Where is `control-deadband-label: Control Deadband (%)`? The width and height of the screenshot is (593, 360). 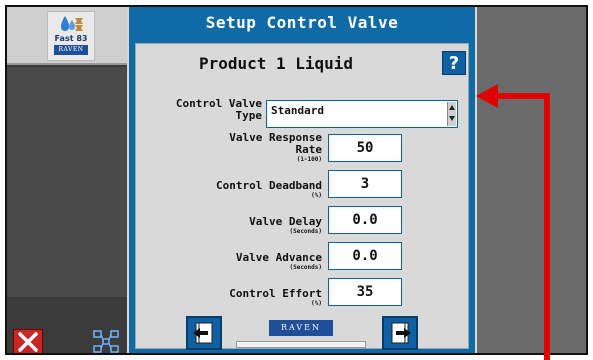
control-deadband-label: Control Deadband (%) is located at coordinates (229, 189).